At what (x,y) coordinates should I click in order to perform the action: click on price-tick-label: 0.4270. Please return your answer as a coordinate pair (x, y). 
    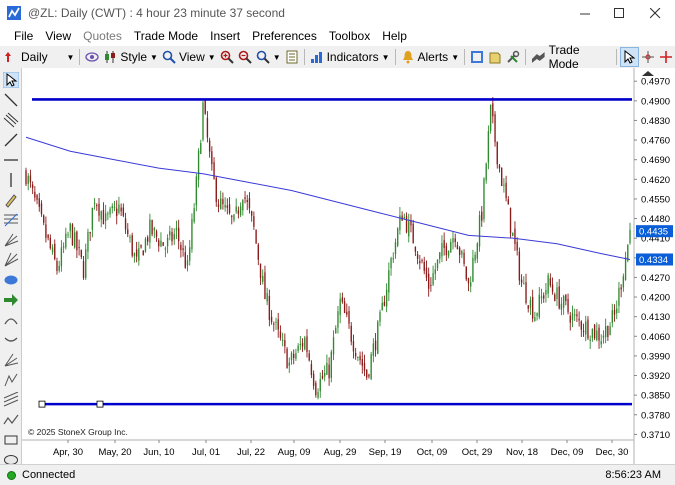
    Looking at the image, I should click on (655, 278).